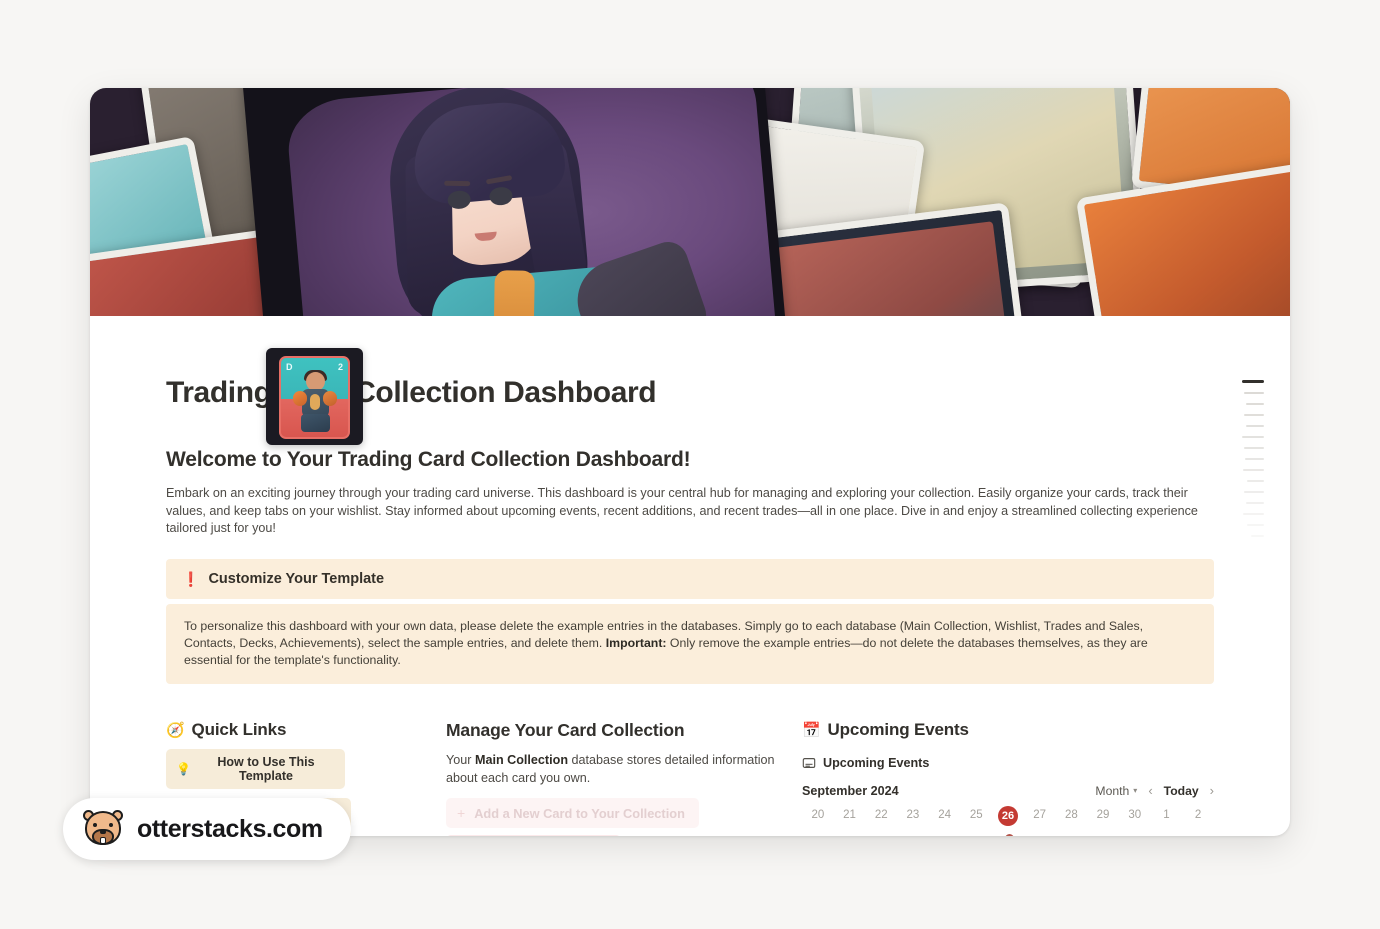 This screenshot has height=929, width=1380. I want to click on calendar-view-selector: Month ▾, so click(1116, 791).